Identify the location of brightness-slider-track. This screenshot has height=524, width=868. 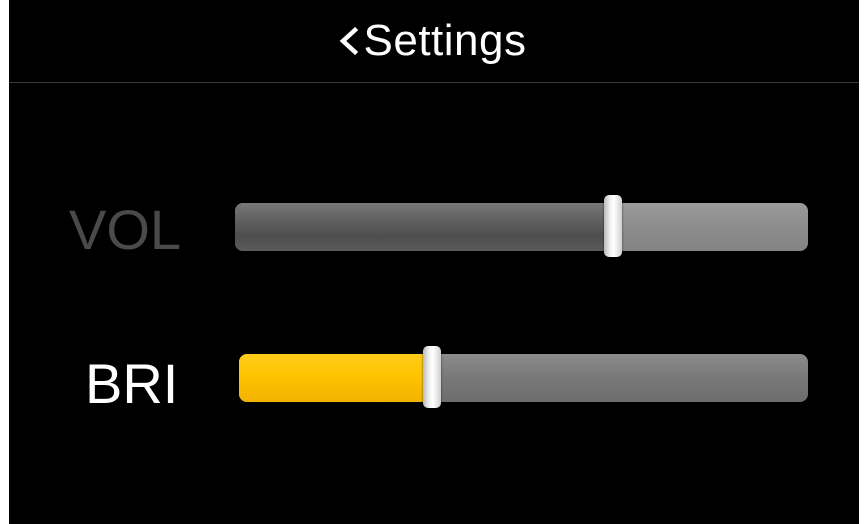
(523, 378).